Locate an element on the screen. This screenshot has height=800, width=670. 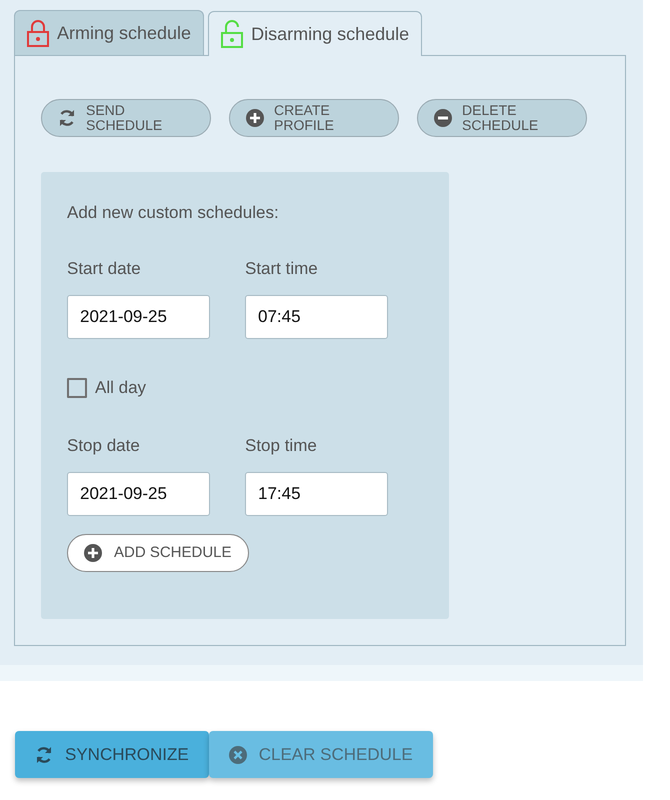
field-label: Start date is located at coordinates (104, 269).